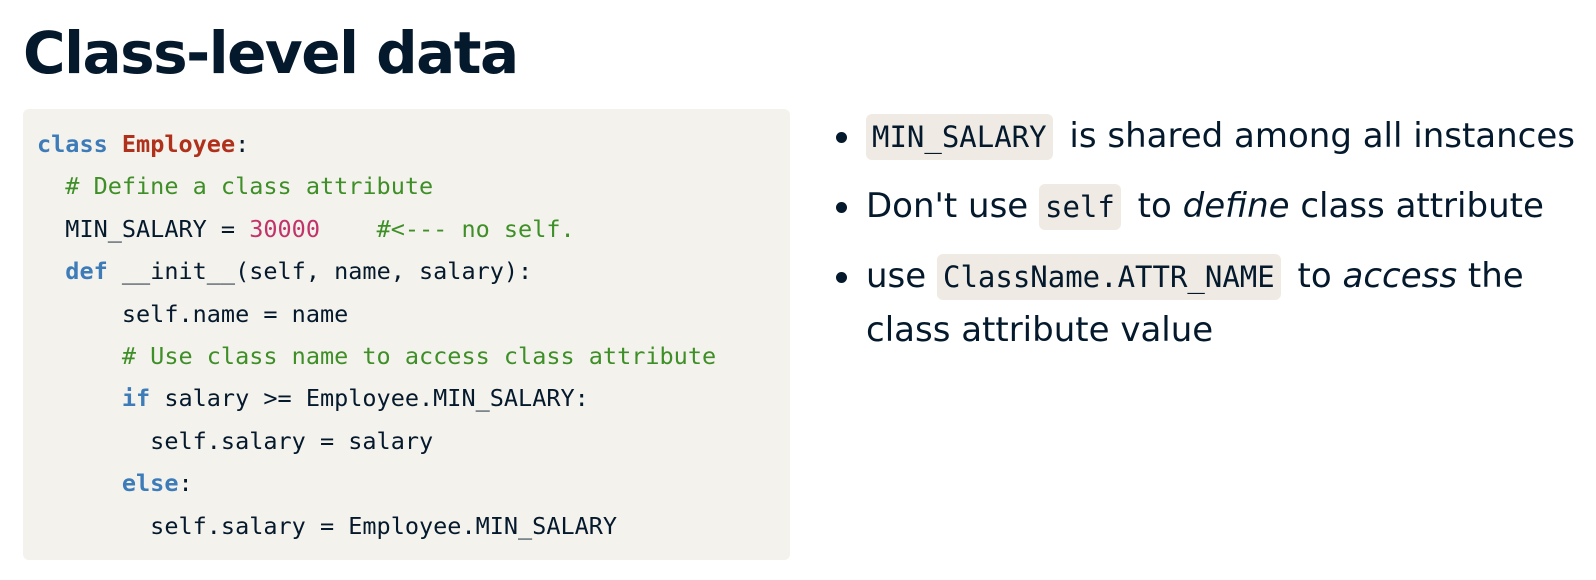 The width and height of the screenshot is (1596, 580). I want to click on inline-code: MIN_SALARY, so click(959, 137).